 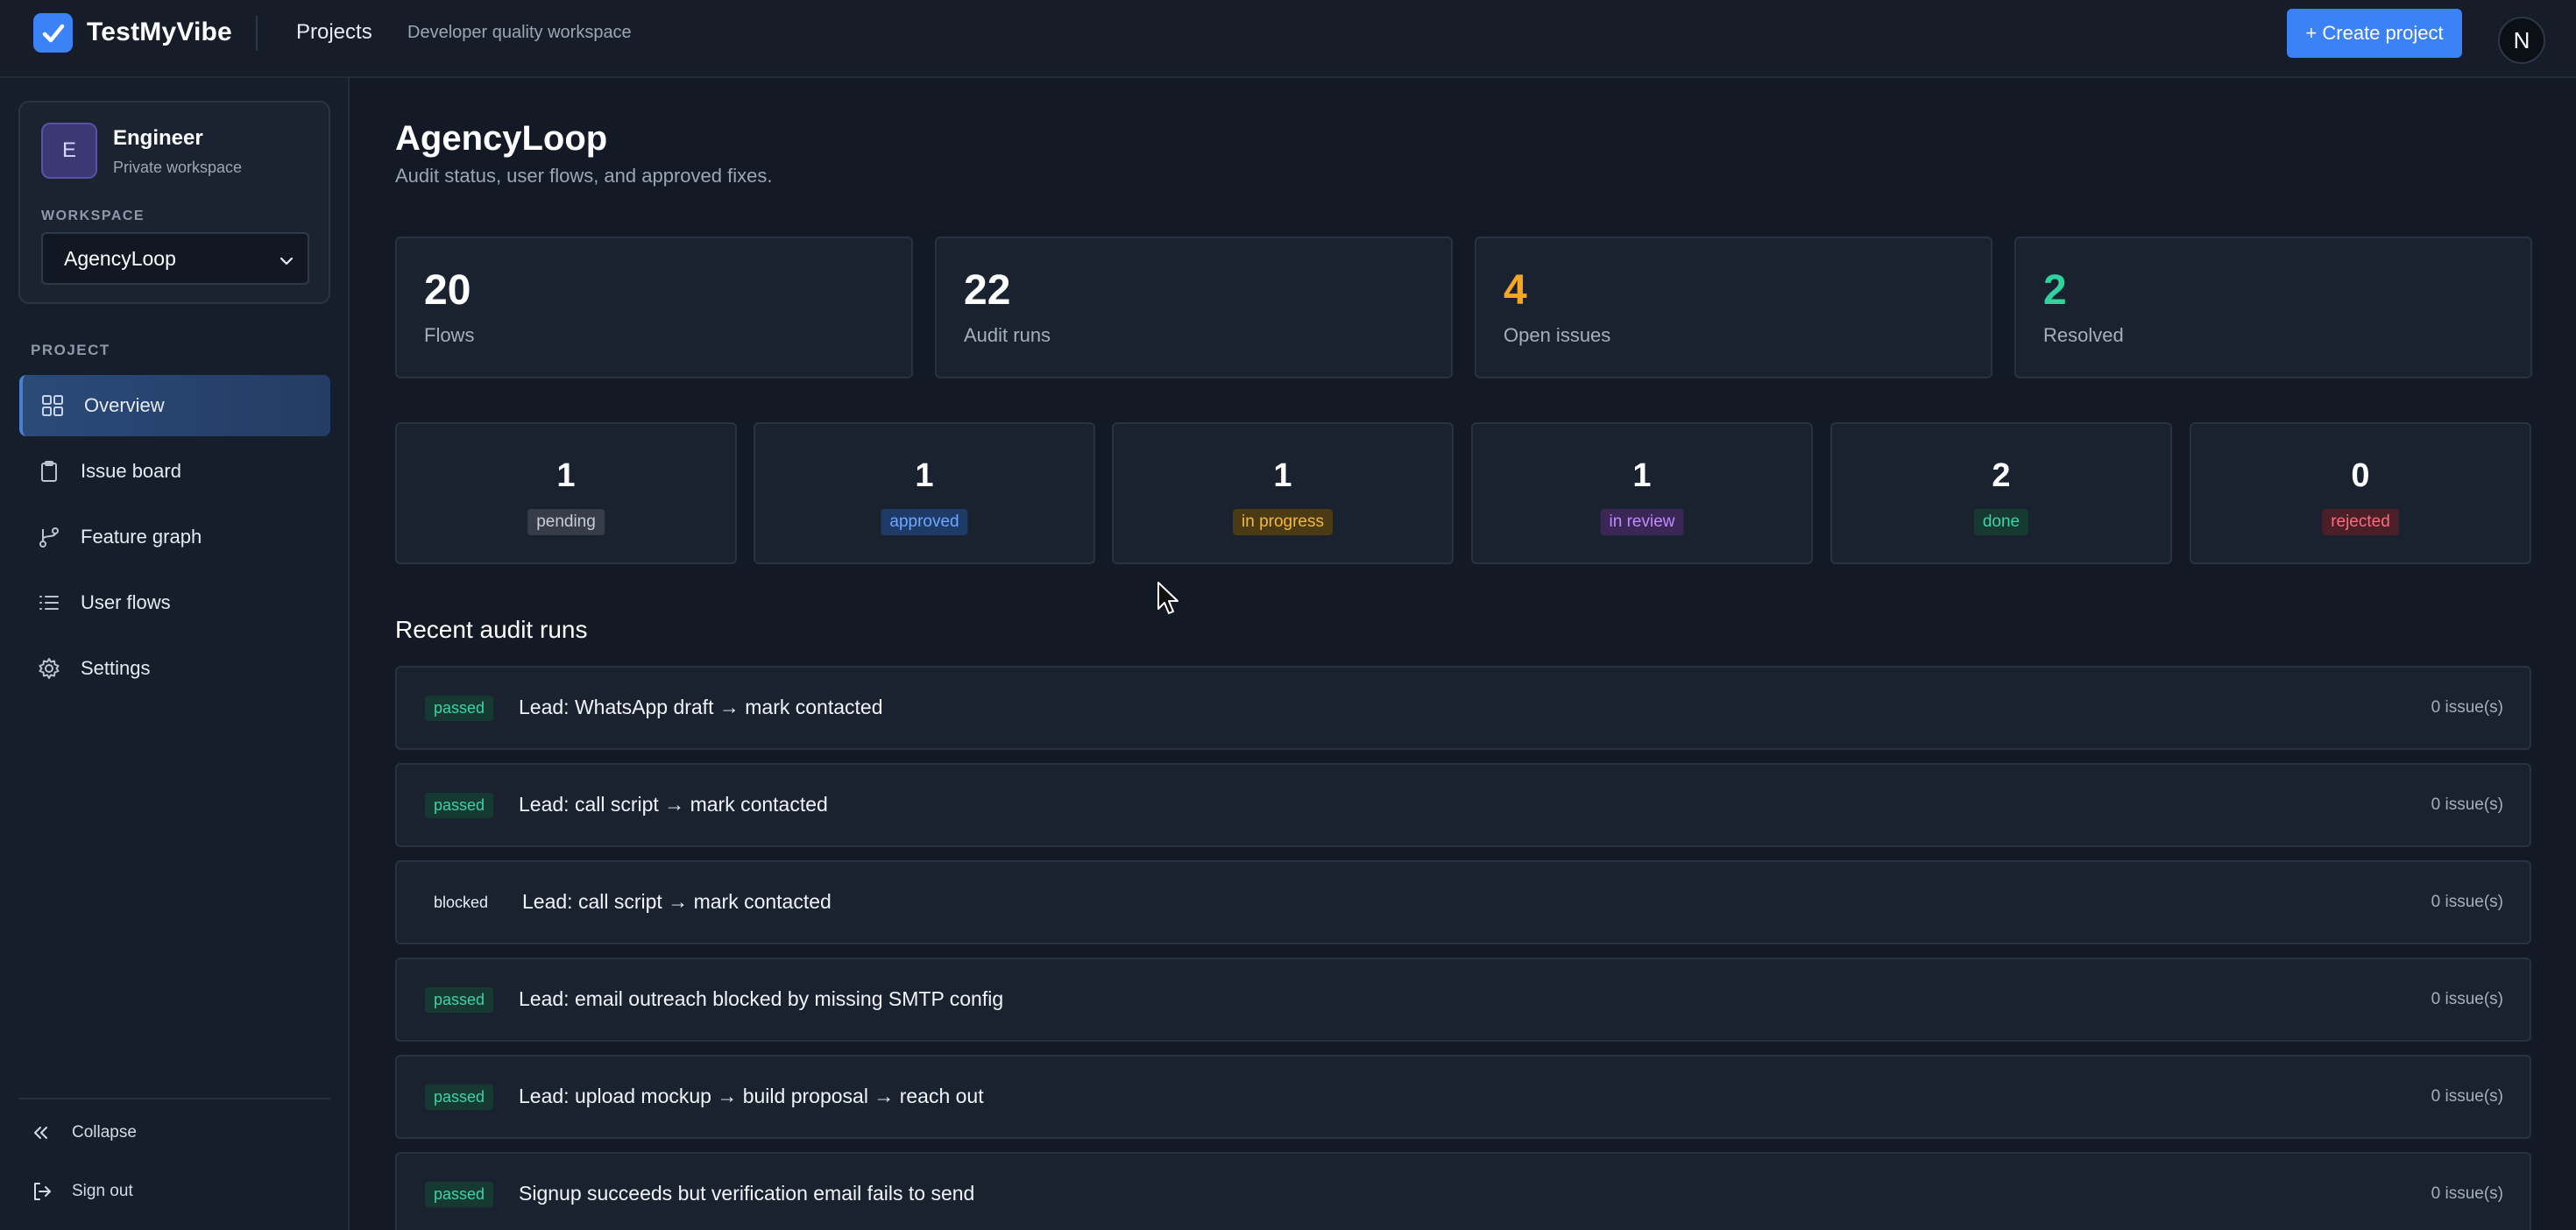 I want to click on mouse-pointer-icon, so click(x=1170, y=600).